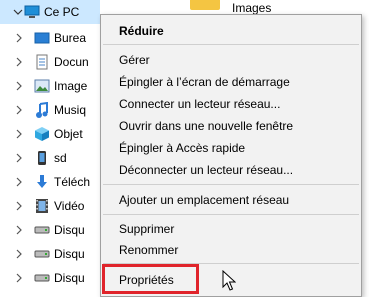  I want to click on menu-item-open-new-window: Ouvrir dans une nouvelle fenêtre, so click(206, 126).